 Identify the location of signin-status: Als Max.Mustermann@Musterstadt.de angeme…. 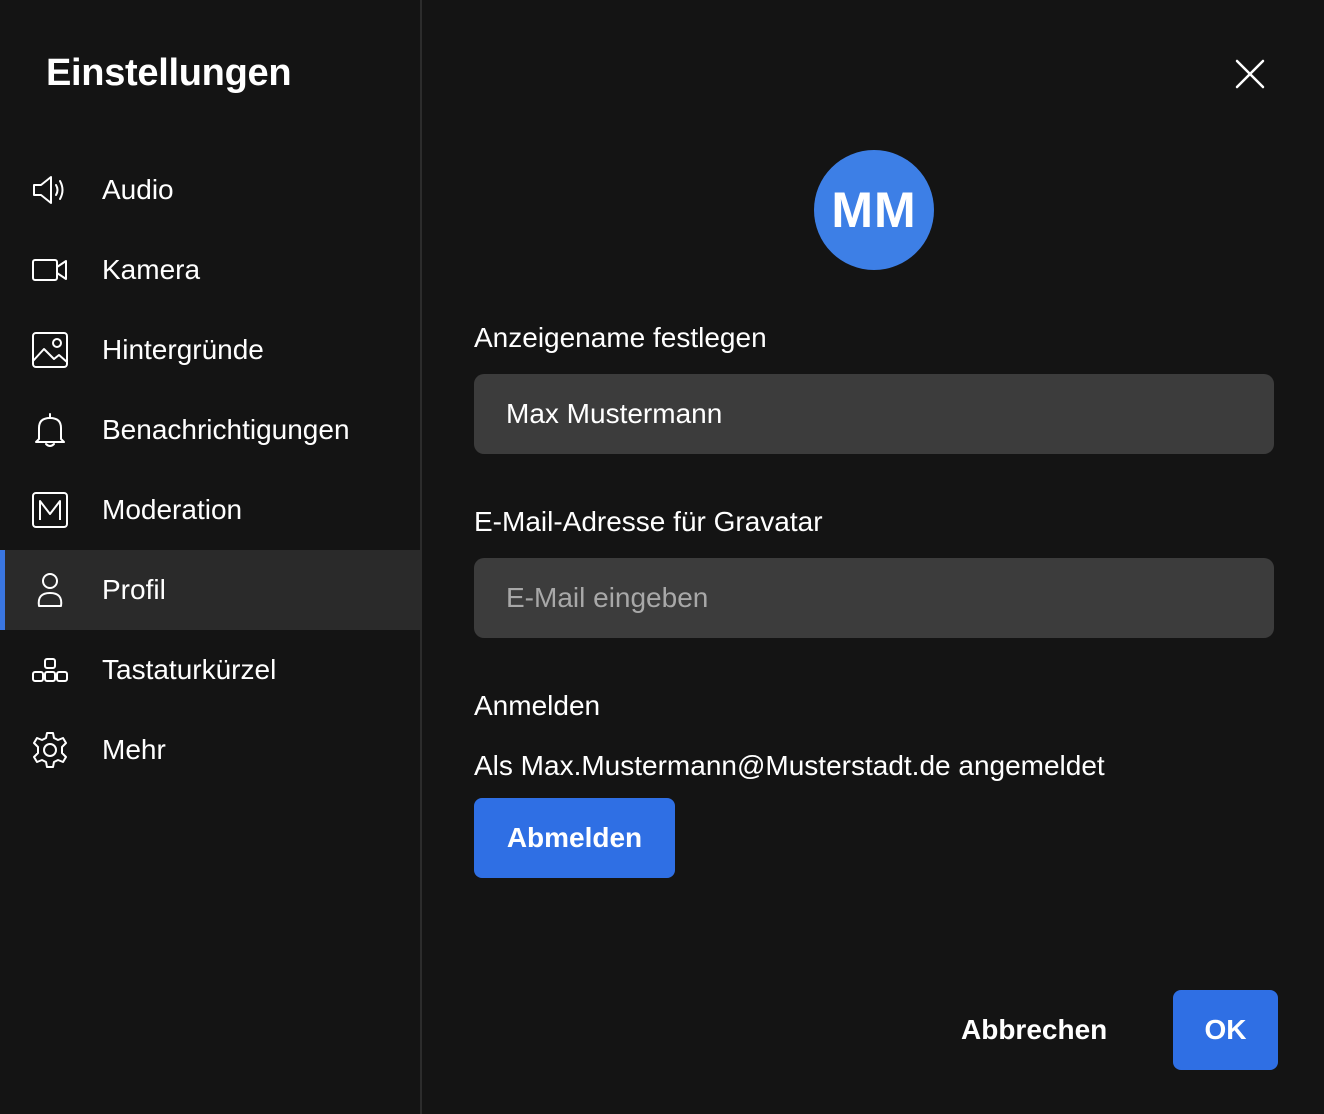
(789, 765).